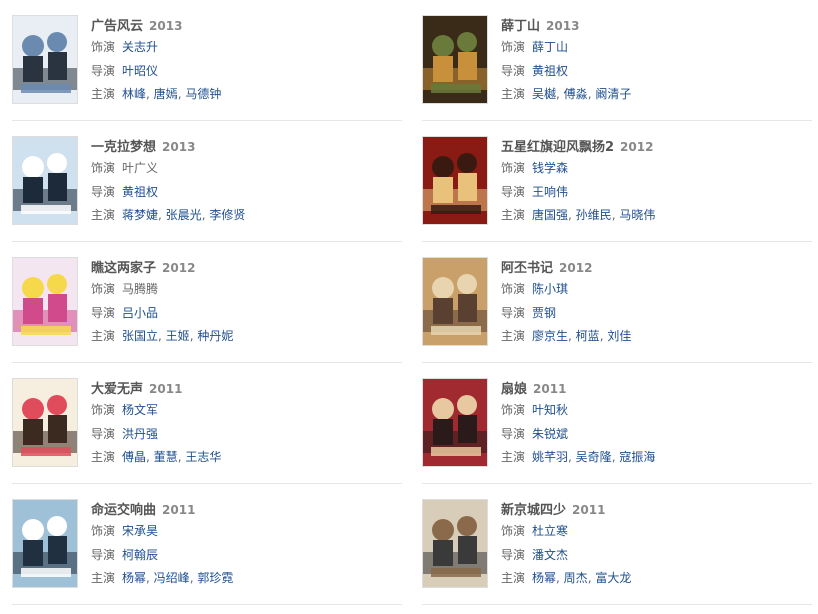 The width and height of the screenshot is (818, 614). I want to click on person-link: 马晓伟, so click(637, 215).